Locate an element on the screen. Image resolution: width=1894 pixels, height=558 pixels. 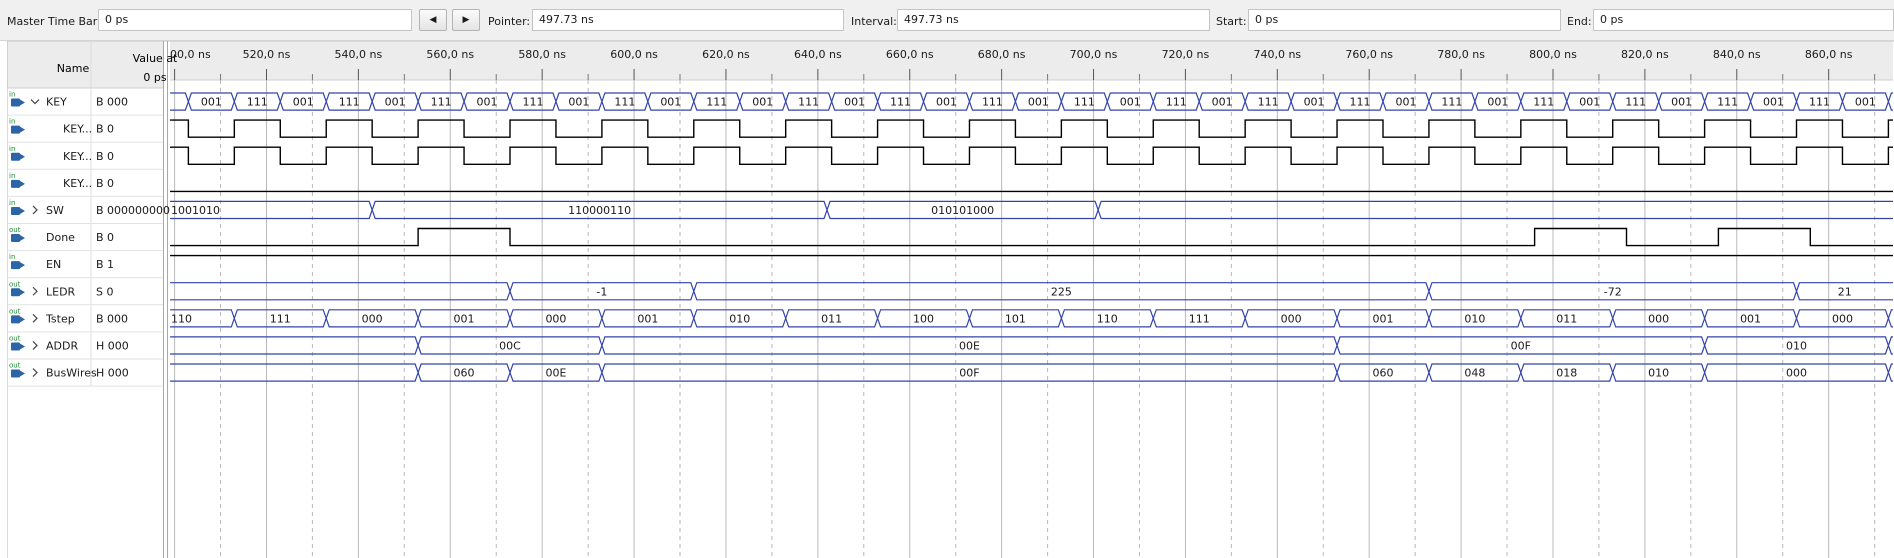
bus-value-label: 100 is located at coordinates (923, 318).